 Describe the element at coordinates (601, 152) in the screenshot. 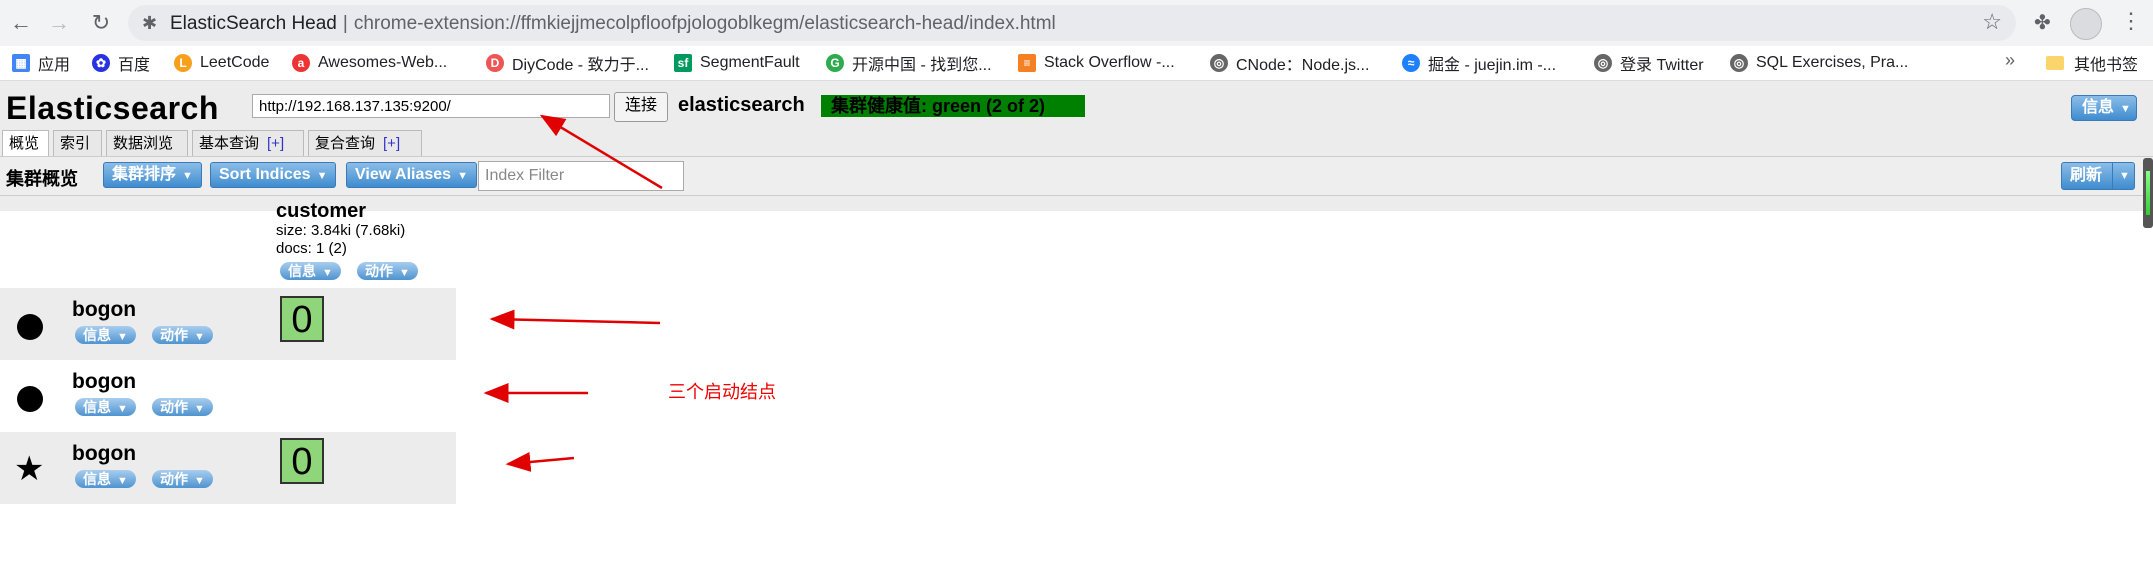

I see `arrow-to-url` at that location.